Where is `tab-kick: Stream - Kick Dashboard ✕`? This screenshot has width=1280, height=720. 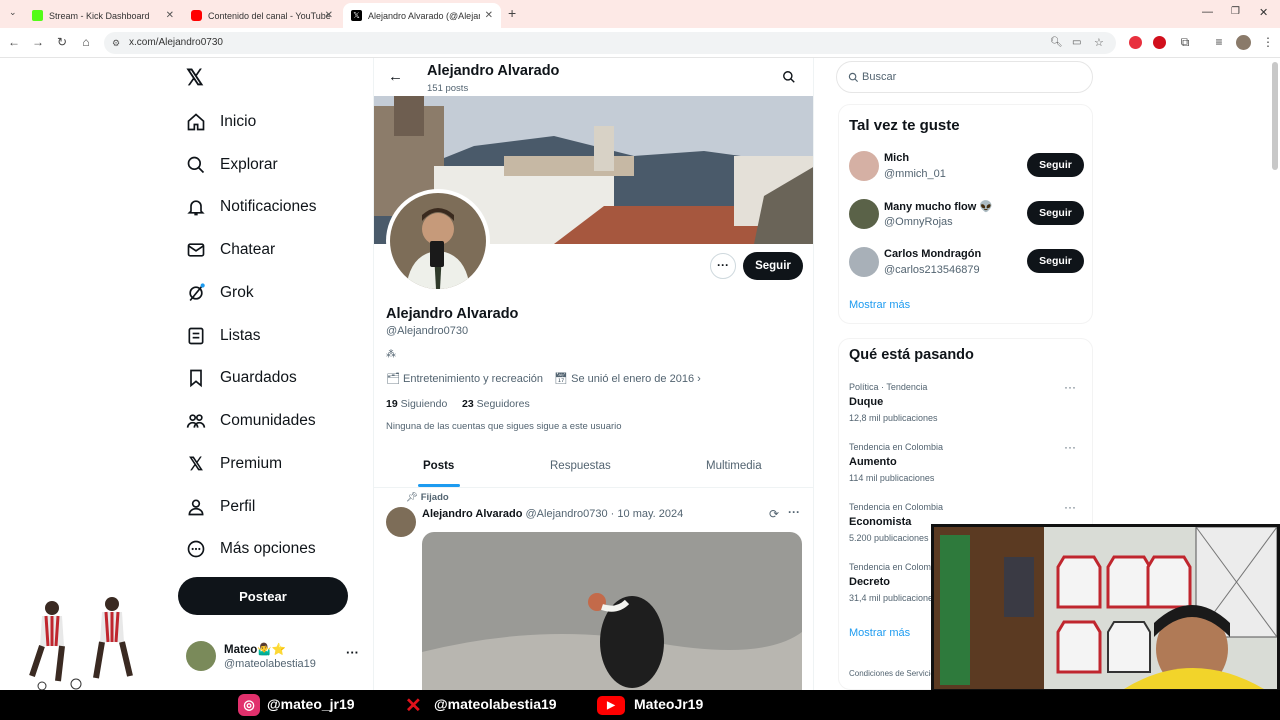
tab-kick: Stream - Kick Dashboard ✕ is located at coordinates (103, 15).